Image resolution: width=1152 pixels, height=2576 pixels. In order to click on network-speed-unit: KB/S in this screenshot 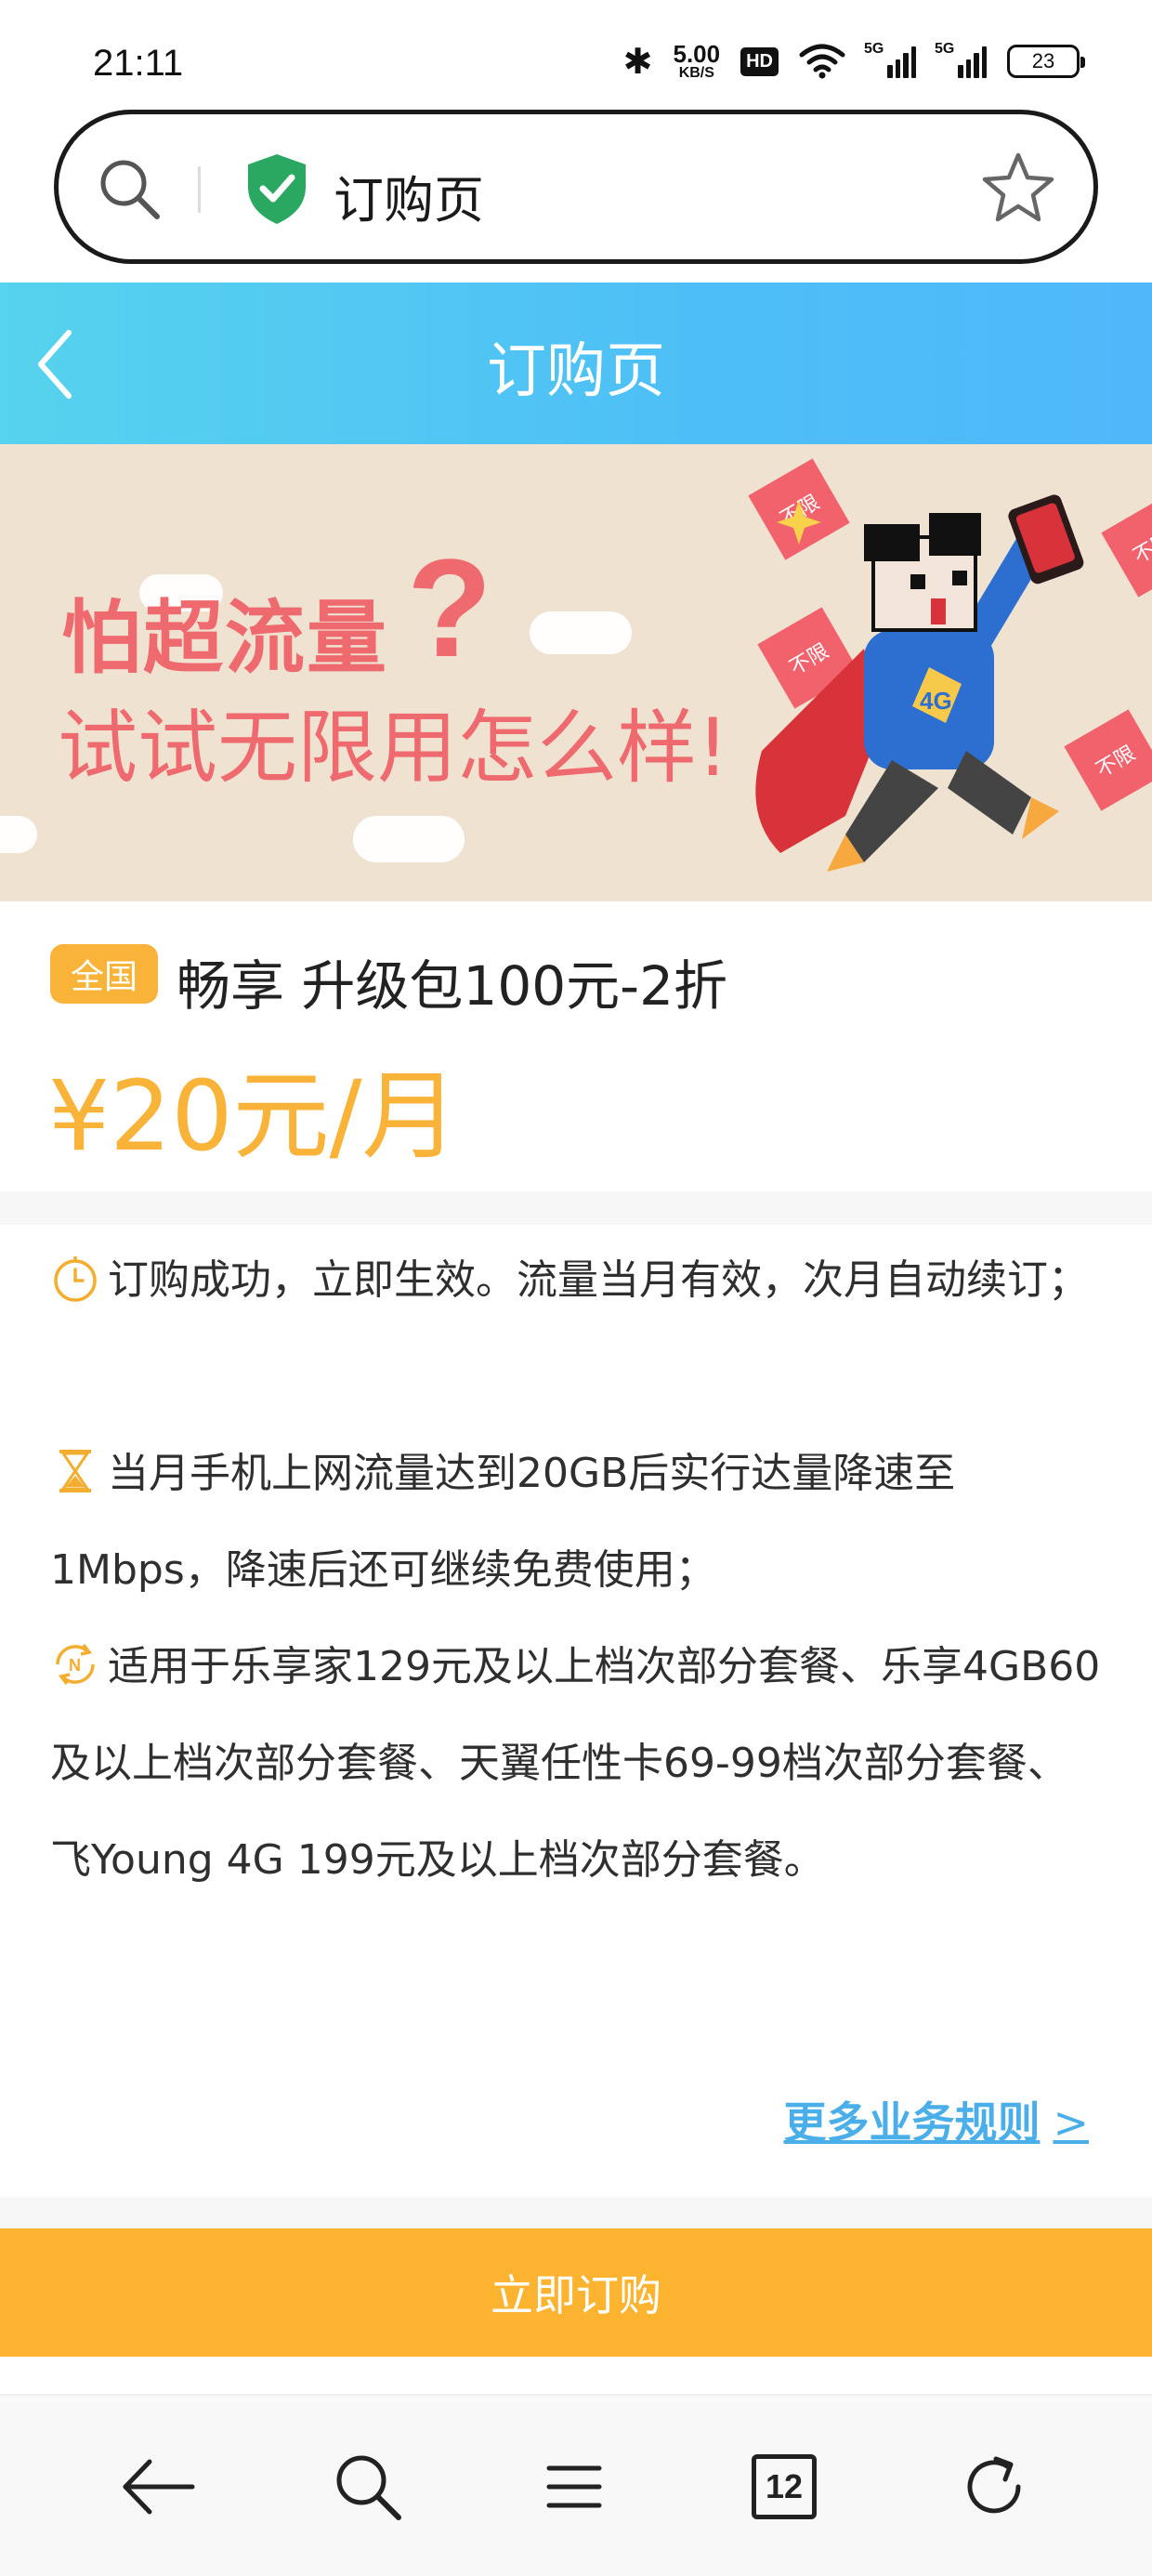, I will do `click(696, 73)`.